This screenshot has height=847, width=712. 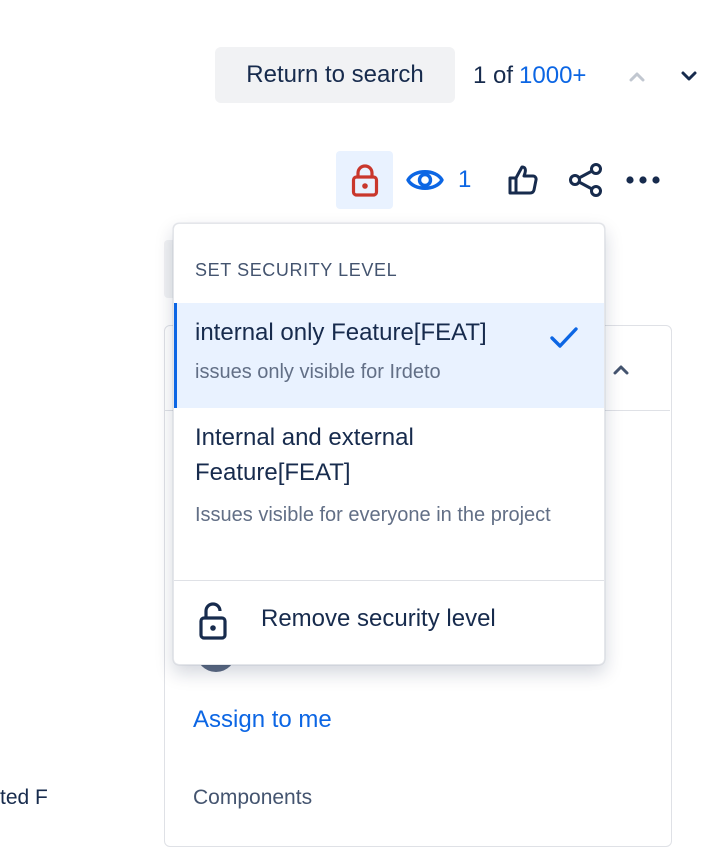 I want to click on option-title: Internal and external Feature[FEAT], so click(x=304, y=455).